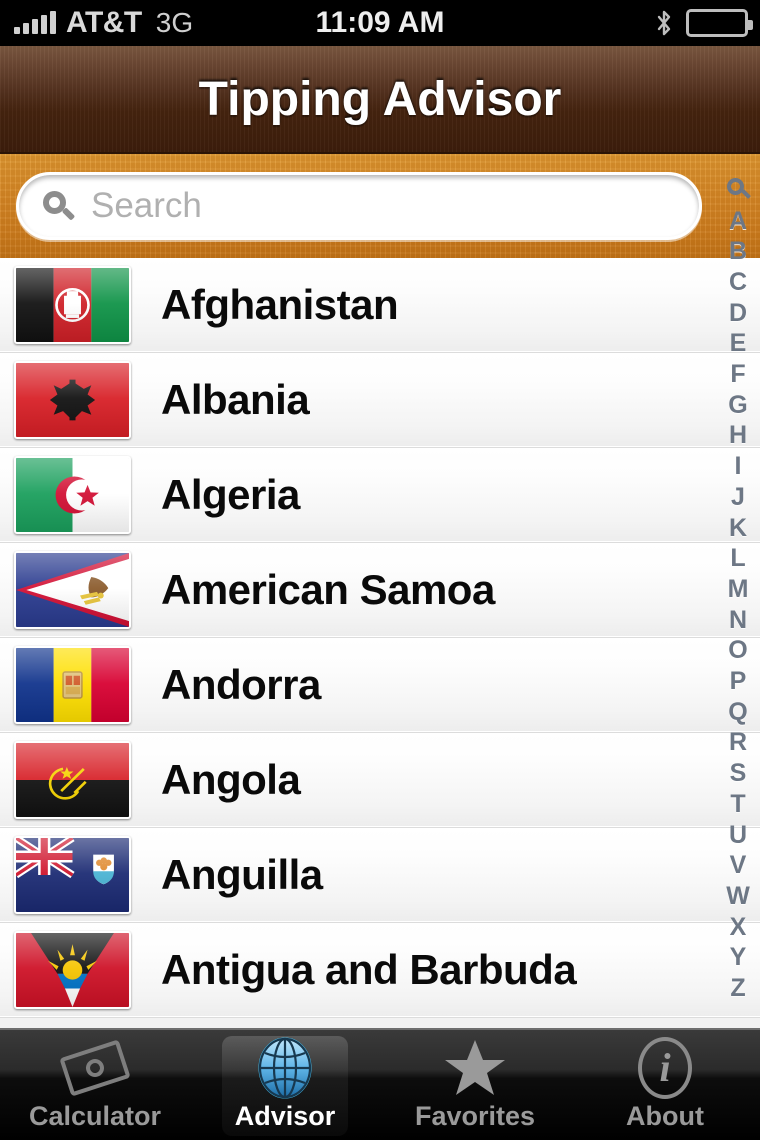 The width and height of the screenshot is (760, 1140). Describe the element at coordinates (738, 313) in the screenshot. I see `index-letter-d: D` at that location.